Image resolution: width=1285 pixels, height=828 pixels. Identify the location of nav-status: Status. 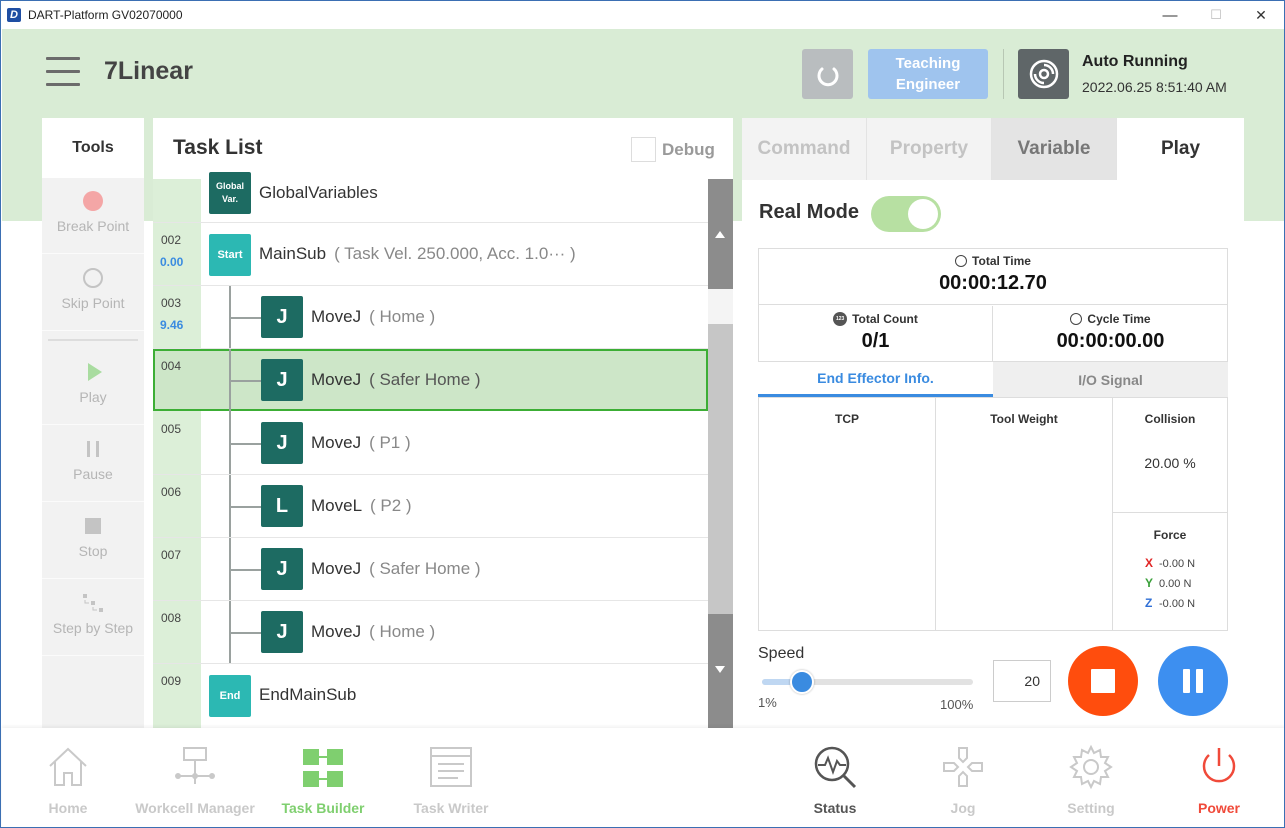
(835, 782).